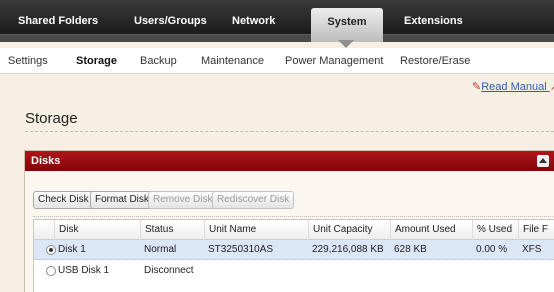 The height and width of the screenshot is (292, 554). Describe the element at coordinates (256, 230) in the screenshot. I see `column-header-unit-name: Unit Name` at that location.